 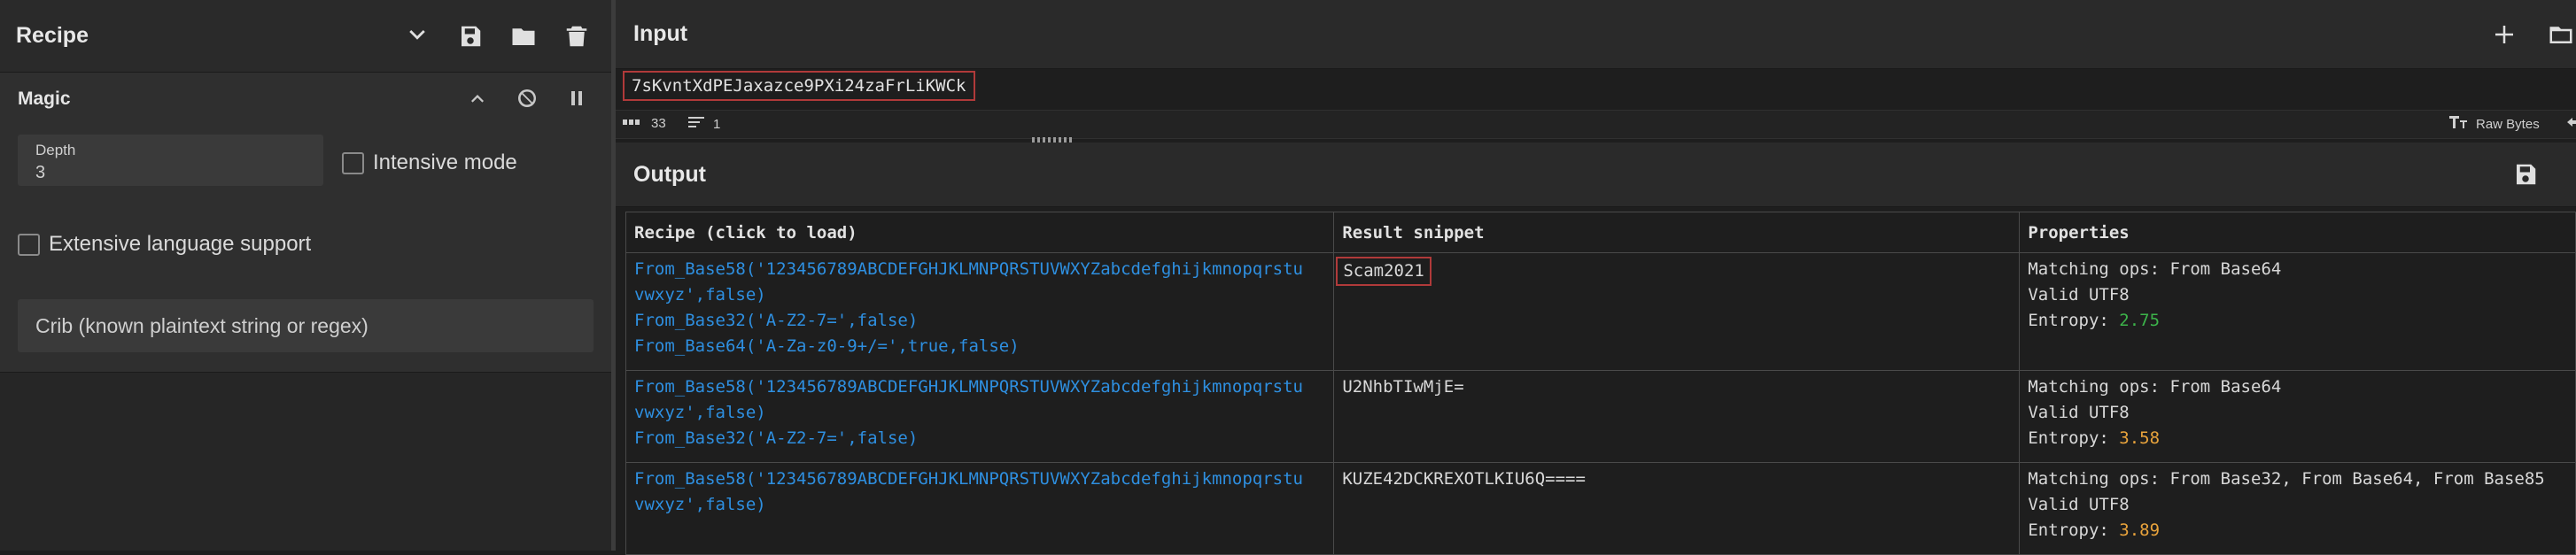 I want to click on column-header-properties: Properties, so click(x=2297, y=232).